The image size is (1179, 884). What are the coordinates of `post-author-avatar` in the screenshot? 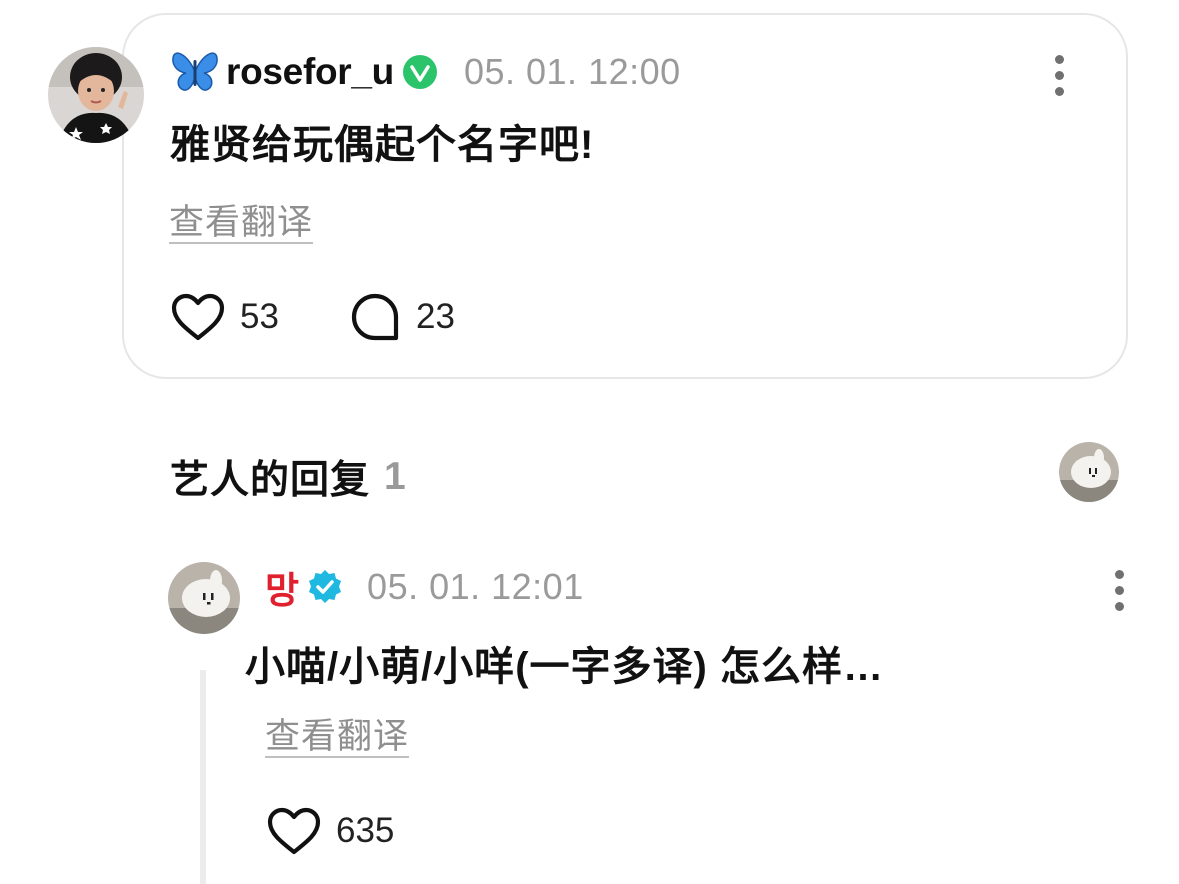 It's located at (96, 95).